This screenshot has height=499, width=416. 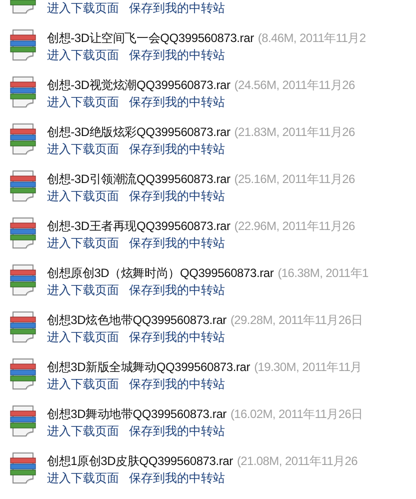 I want to click on file-details: (16.02M, 2011年11月26日, so click(x=296, y=414).